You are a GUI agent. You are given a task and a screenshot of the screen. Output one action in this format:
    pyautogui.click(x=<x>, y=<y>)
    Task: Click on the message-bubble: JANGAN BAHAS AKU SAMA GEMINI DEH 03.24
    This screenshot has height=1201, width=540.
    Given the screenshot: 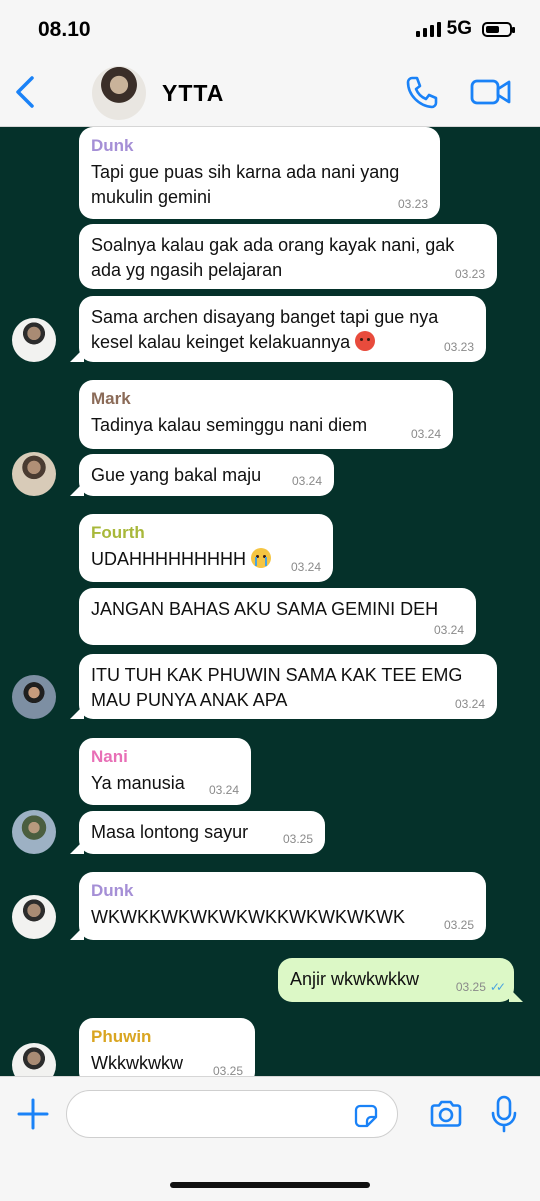 What is the action you would take?
    pyautogui.click(x=277, y=616)
    